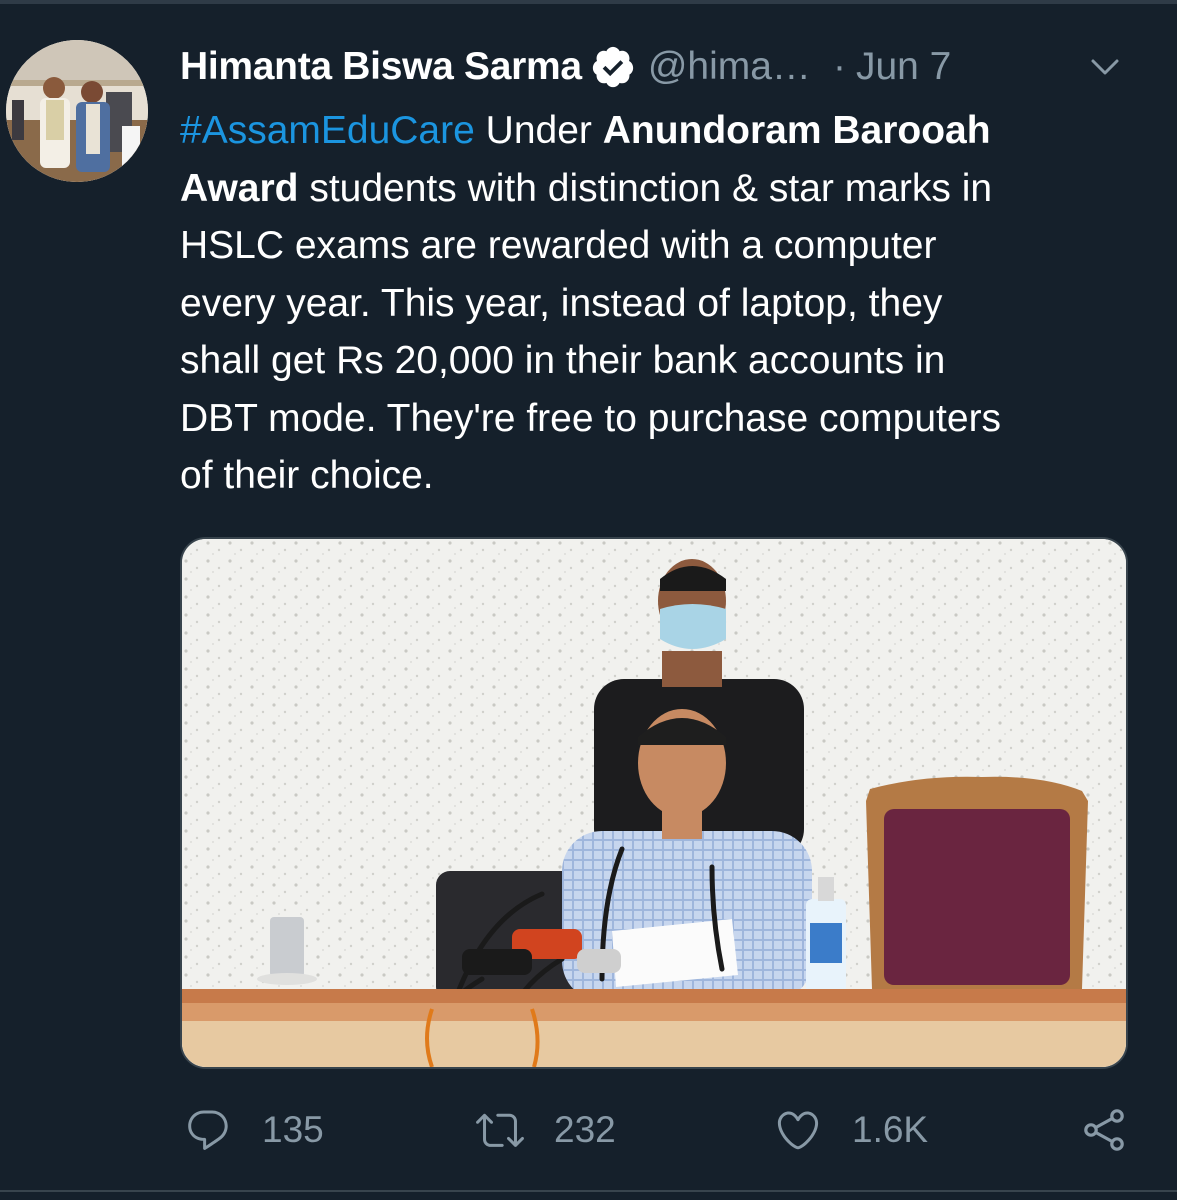 The image size is (1177, 1200). Describe the element at coordinates (381, 67) in the screenshot. I see `author-display-name: Himanta Biswa Sarma` at that location.